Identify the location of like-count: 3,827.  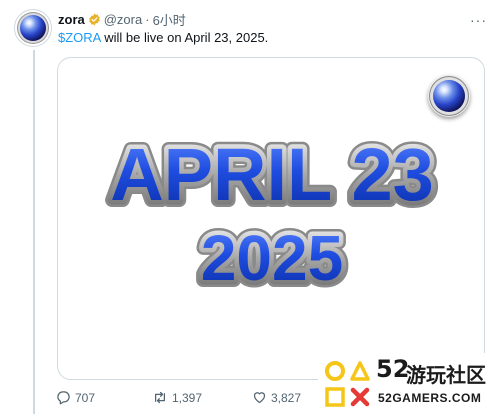
(286, 397).